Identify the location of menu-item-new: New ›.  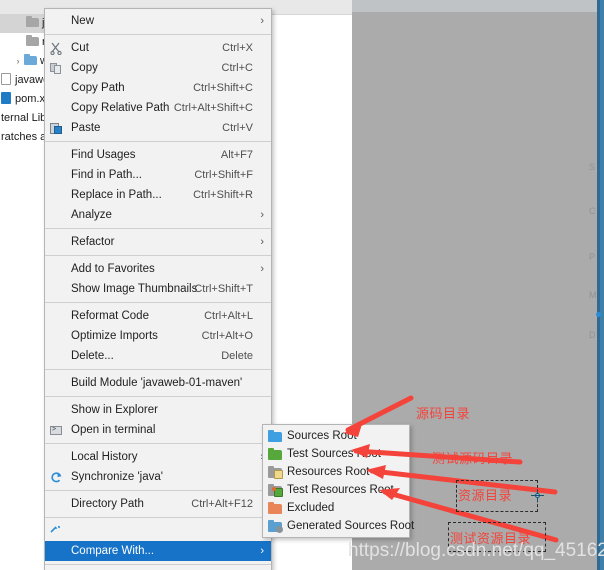
(158, 21).